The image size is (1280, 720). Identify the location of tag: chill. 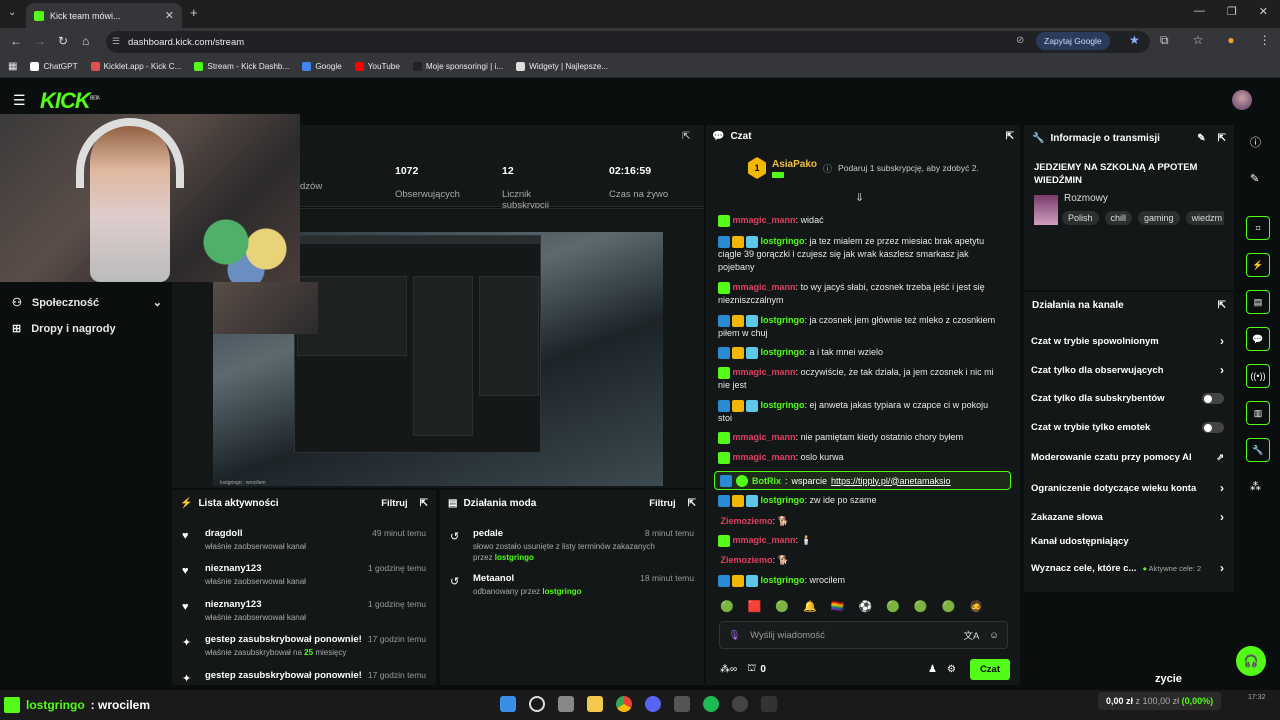
(1118, 218).